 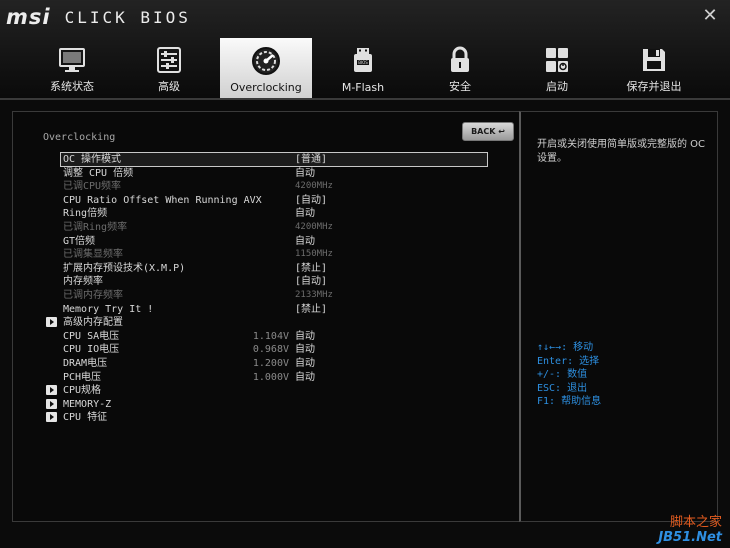 What do you see at coordinates (270, 363) in the screenshot?
I see `voltage-reading: 1.200V` at bounding box center [270, 363].